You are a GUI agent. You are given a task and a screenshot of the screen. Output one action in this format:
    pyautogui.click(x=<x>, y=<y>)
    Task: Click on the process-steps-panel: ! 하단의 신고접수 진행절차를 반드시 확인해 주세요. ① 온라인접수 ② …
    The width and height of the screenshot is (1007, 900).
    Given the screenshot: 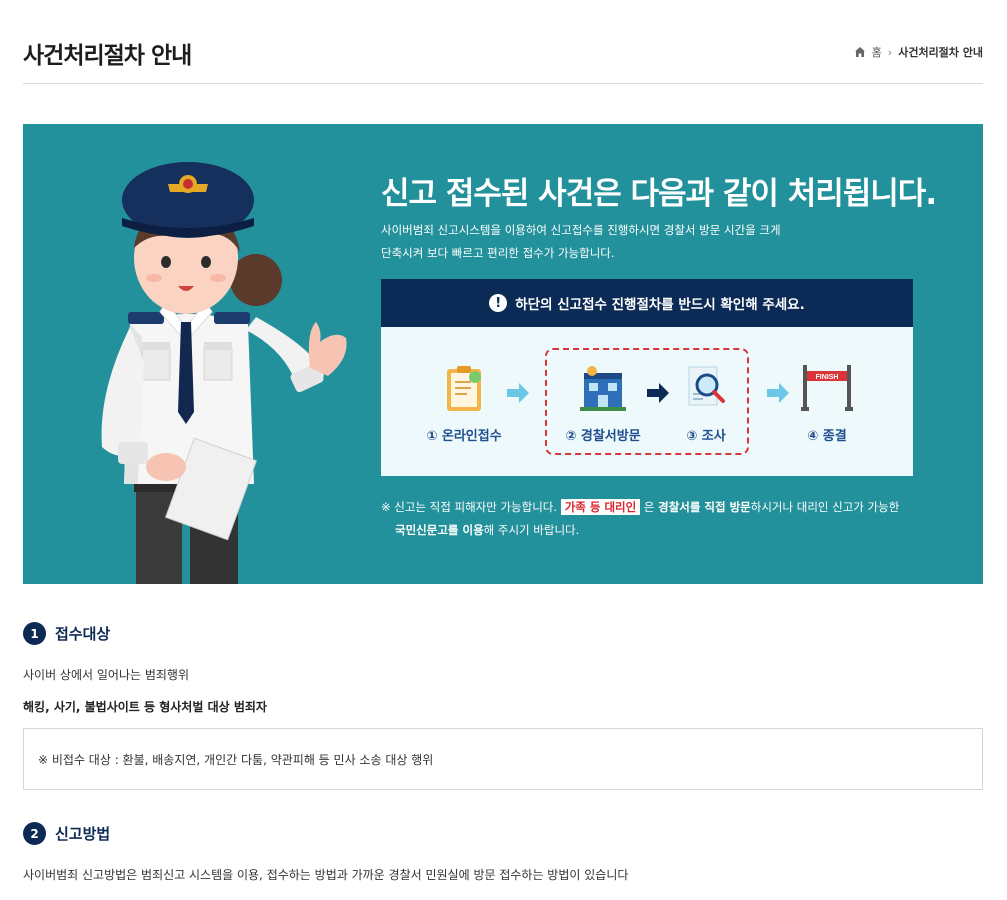 What is the action you would take?
    pyautogui.click(x=647, y=377)
    